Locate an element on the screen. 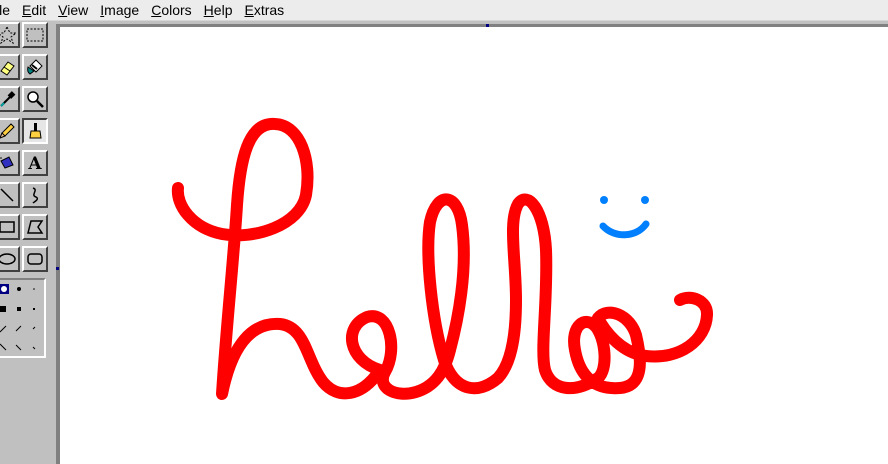  rounded-rectangle-icon is located at coordinates (35, 259).